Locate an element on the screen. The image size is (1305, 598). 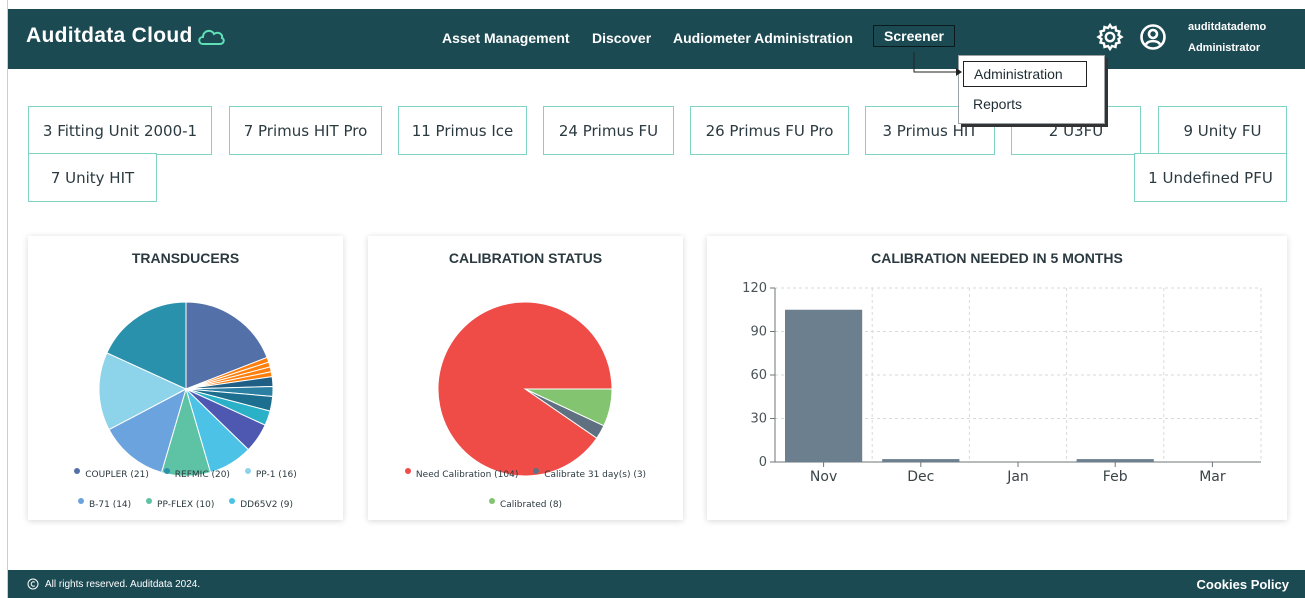
legend-label: COUPLER (21) is located at coordinates (117, 475).